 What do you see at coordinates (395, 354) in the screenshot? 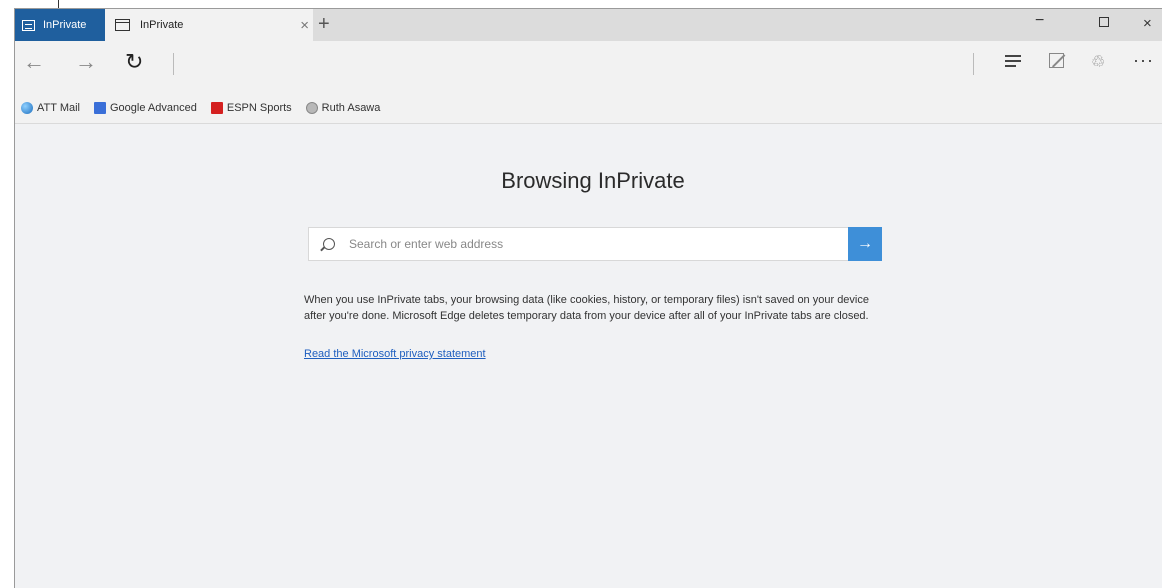
I see `privacy-statement-link: Read the Microsoft privacy statement` at bounding box center [395, 354].